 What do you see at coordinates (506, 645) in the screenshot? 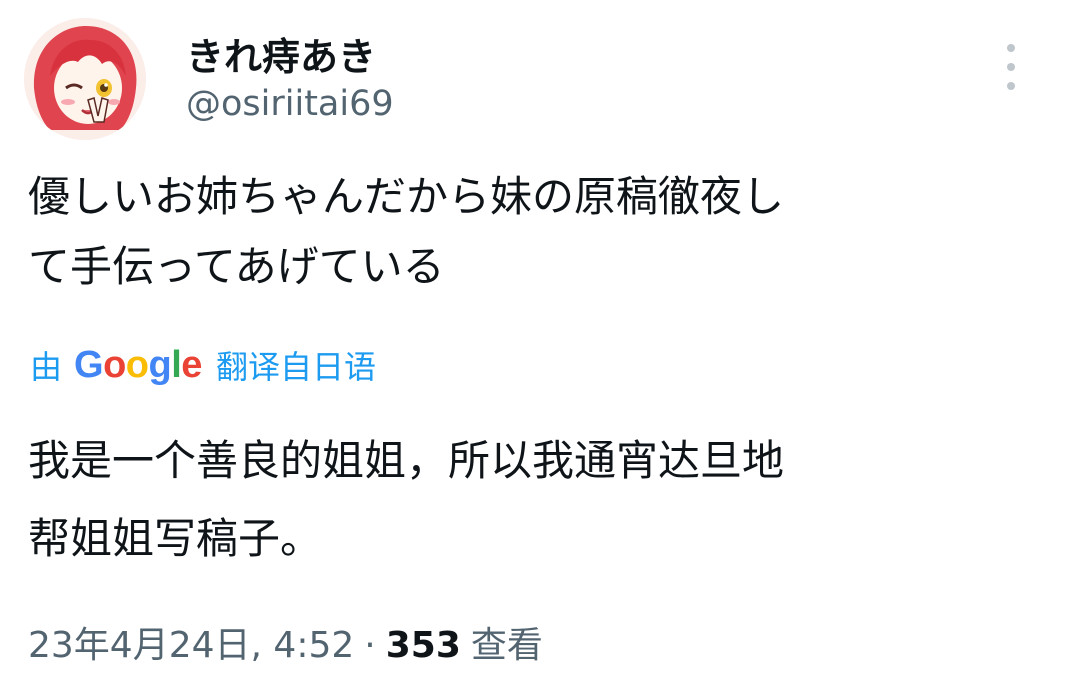
I see `views-label: 查看` at bounding box center [506, 645].